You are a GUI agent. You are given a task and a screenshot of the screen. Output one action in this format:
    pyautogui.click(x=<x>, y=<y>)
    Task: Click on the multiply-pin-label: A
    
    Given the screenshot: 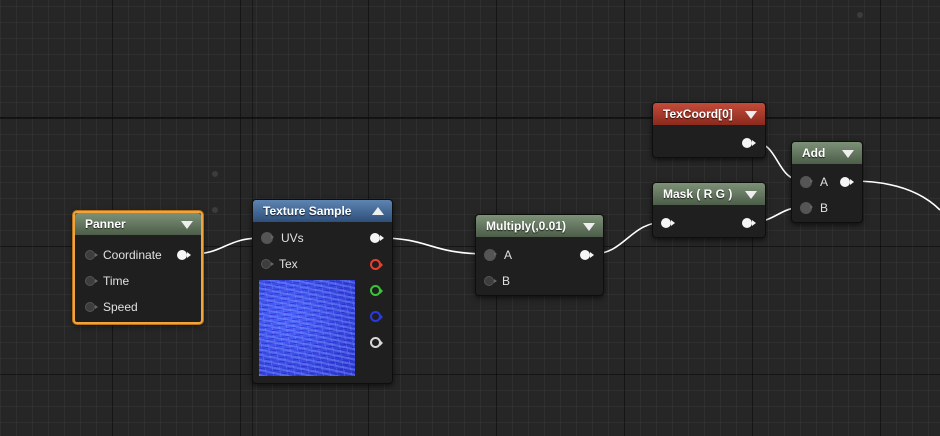 What is the action you would take?
    pyautogui.click(x=508, y=255)
    